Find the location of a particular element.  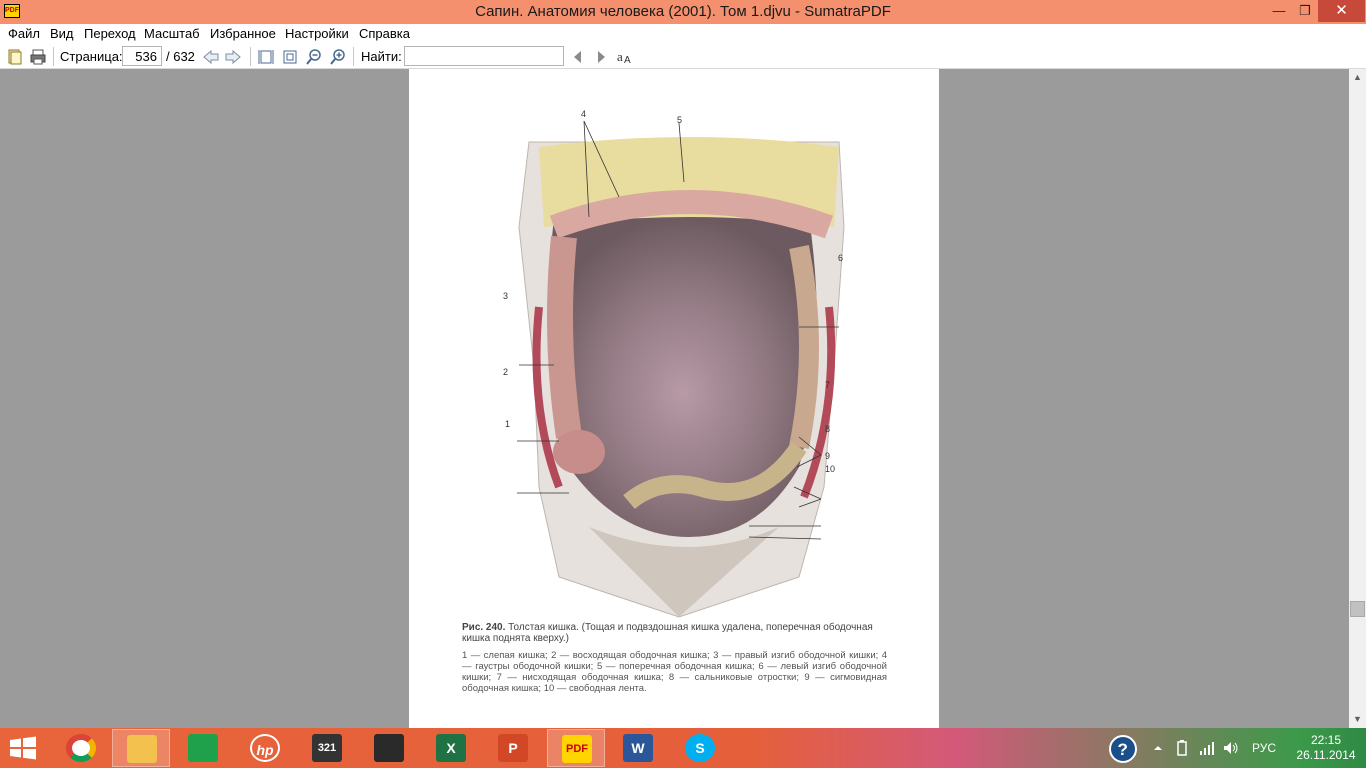

volume-icon is located at coordinates (1231, 748).